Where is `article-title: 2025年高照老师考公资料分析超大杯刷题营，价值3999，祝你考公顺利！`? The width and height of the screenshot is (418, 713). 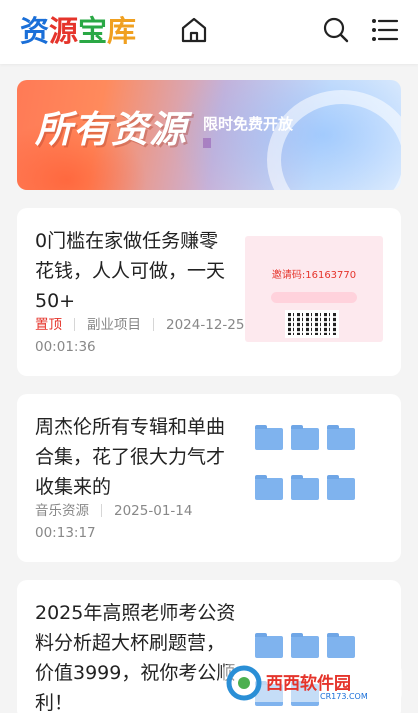
article-title: 2025年高照老师考公资料分析超大杯刷题营，价值3999，祝你考公顺利！ is located at coordinates (136, 655).